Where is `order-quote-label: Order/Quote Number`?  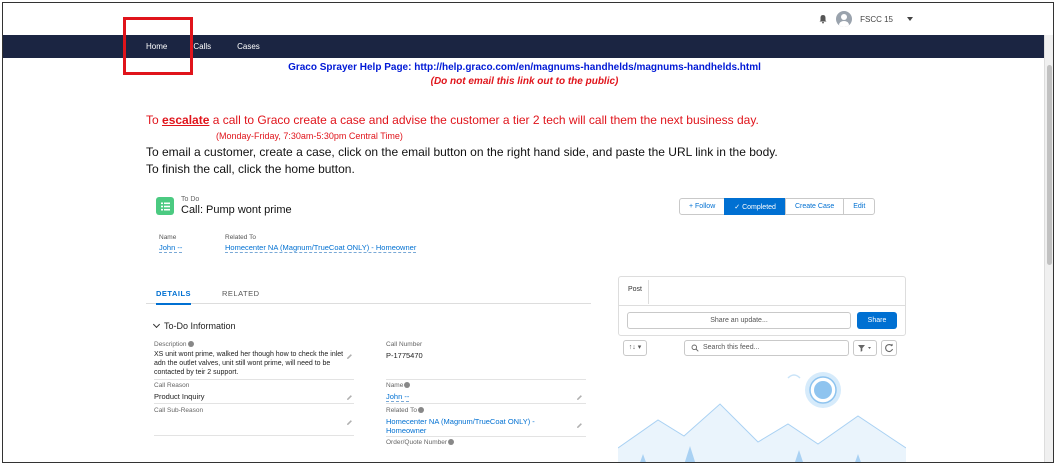 order-quote-label: Order/Quote Number is located at coordinates (420, 442).